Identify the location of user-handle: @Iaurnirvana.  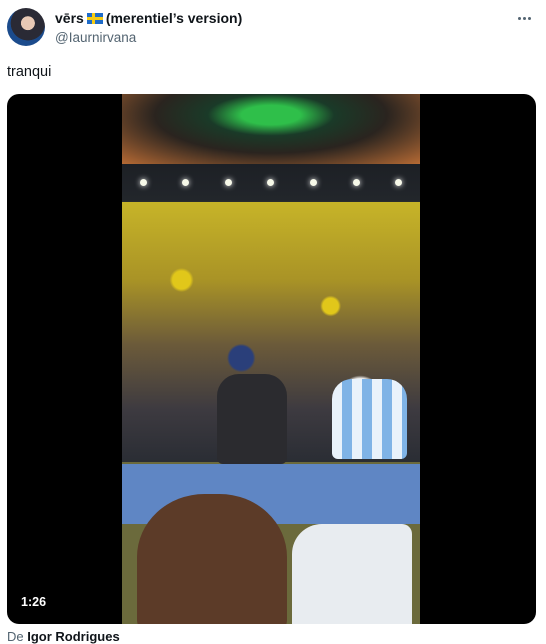
(95, 37).